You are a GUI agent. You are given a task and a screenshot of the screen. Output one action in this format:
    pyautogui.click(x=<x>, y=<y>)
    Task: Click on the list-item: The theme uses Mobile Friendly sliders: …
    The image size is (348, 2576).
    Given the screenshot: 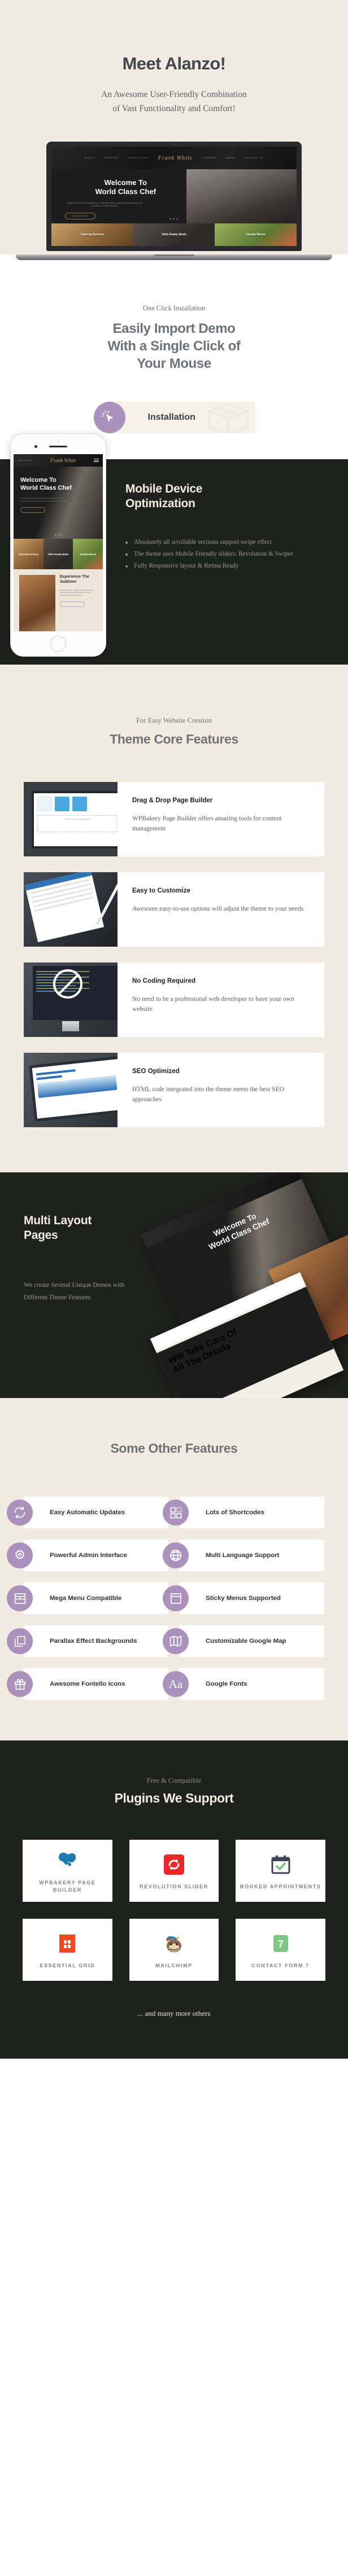 What is the action you would take?
    pyautogui.click(x=232, y=554)
    